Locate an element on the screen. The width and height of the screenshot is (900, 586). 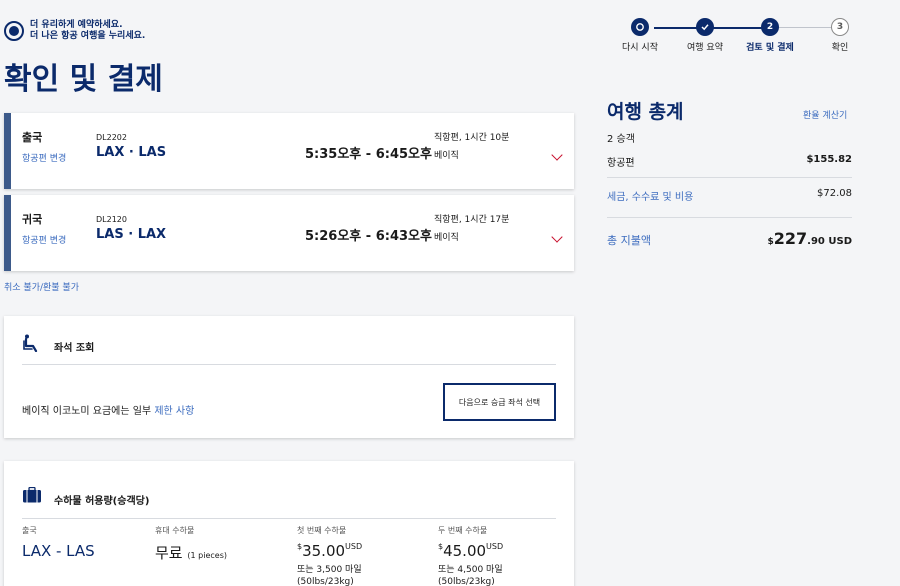
passenger-count: 2 승객 is located at coordinates (621, 139).